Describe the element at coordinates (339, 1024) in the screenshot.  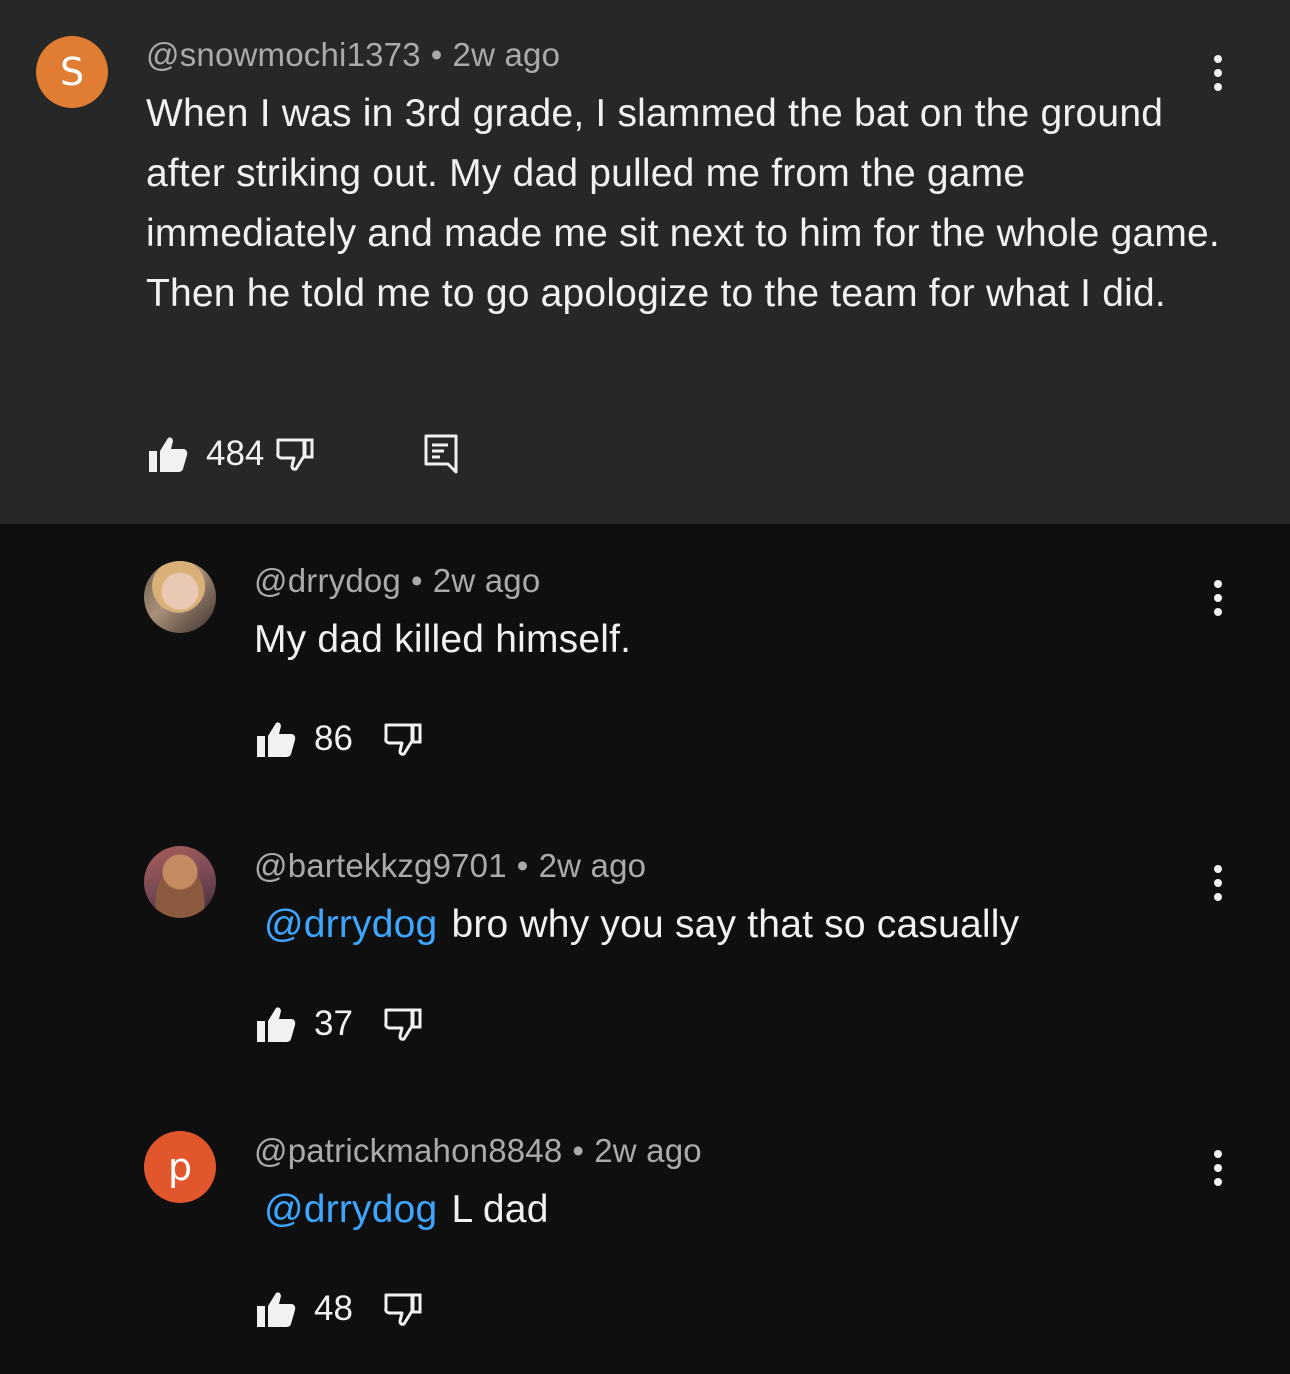
I see `comment-actions: 37` at that location.